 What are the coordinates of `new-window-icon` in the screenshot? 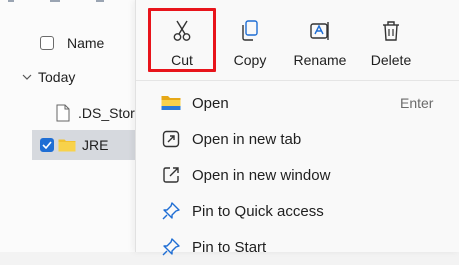 It's located at (171, 175).